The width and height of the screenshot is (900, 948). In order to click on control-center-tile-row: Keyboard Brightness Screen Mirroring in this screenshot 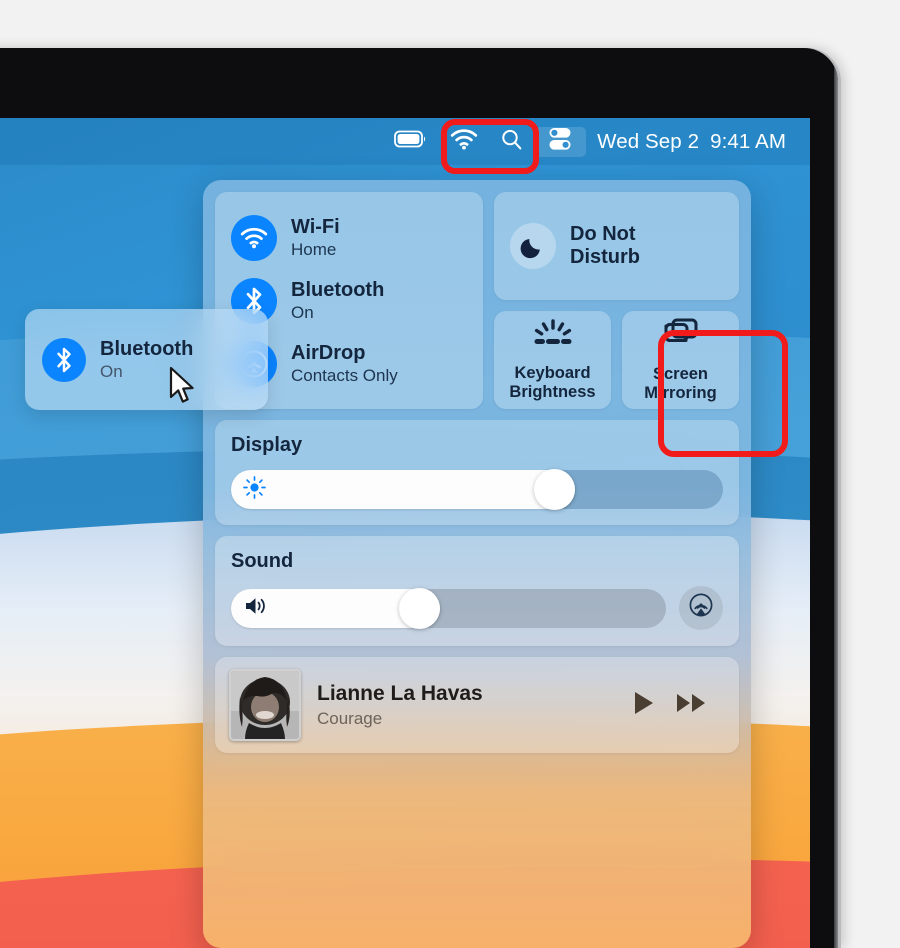, I will do `click(616, 360)`.